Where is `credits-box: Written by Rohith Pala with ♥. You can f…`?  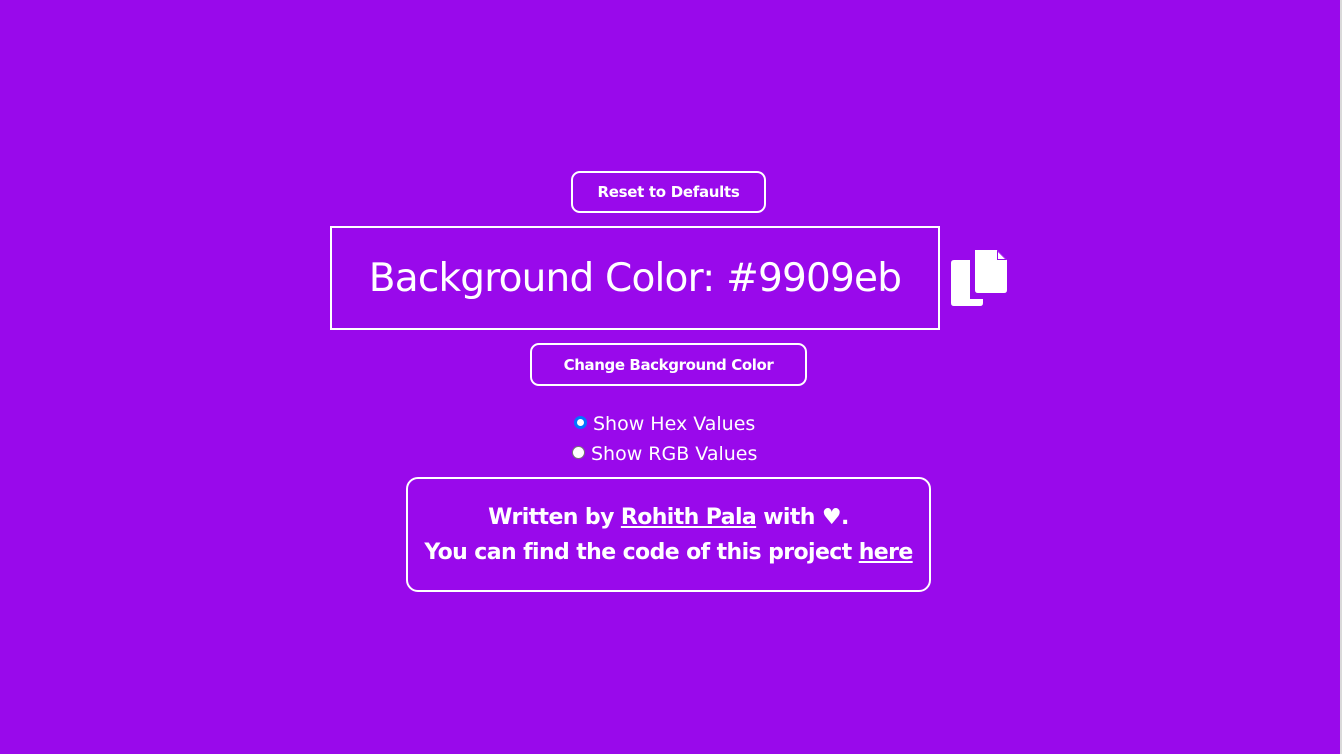
credits-box: Written by Rohith Pala with ♥. You can f… is located at coordinates (668, 534).